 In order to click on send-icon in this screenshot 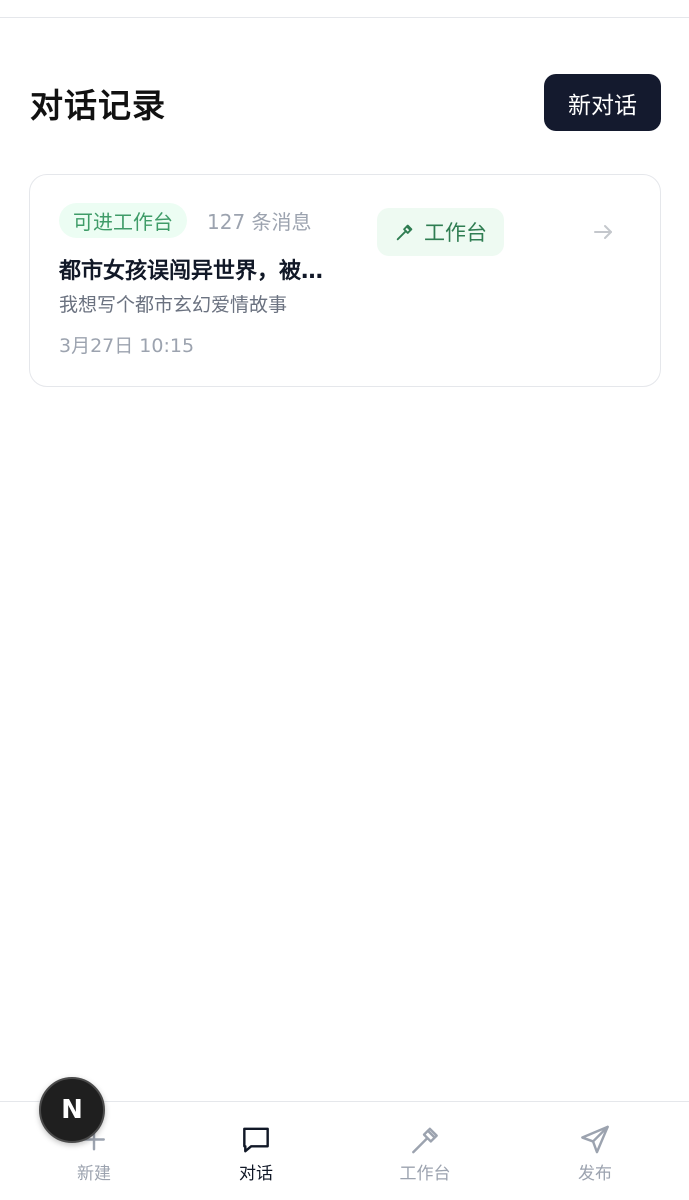, I will do `click(595, 1139)`.